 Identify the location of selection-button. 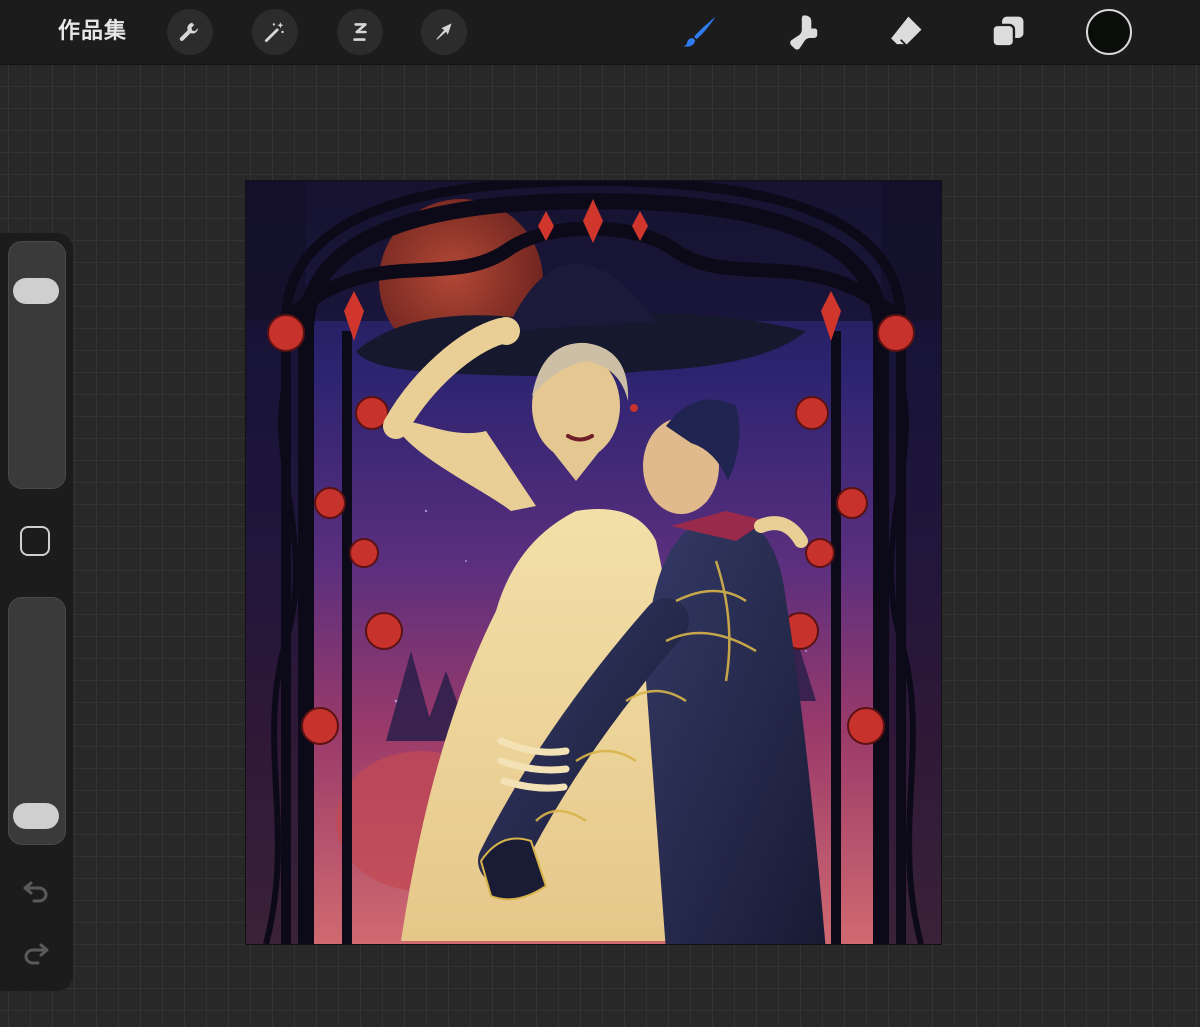
(360, 32).